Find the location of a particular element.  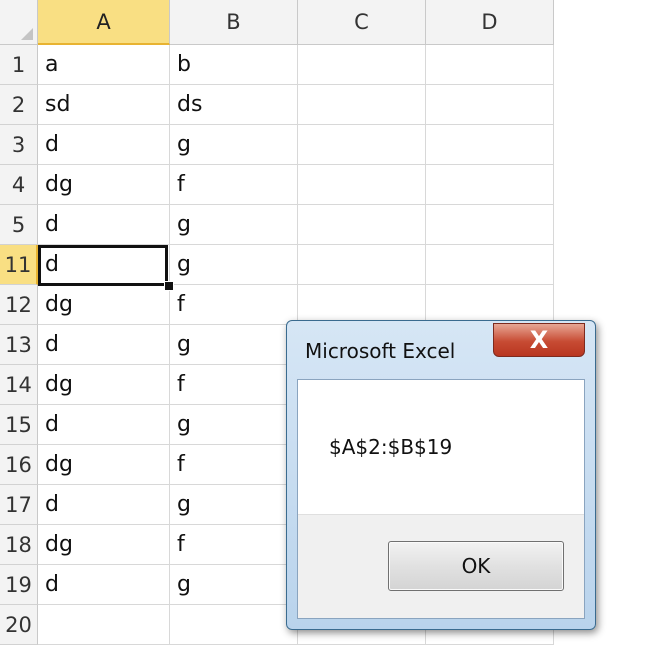

close-button: X is located at coordinates (539, 340).